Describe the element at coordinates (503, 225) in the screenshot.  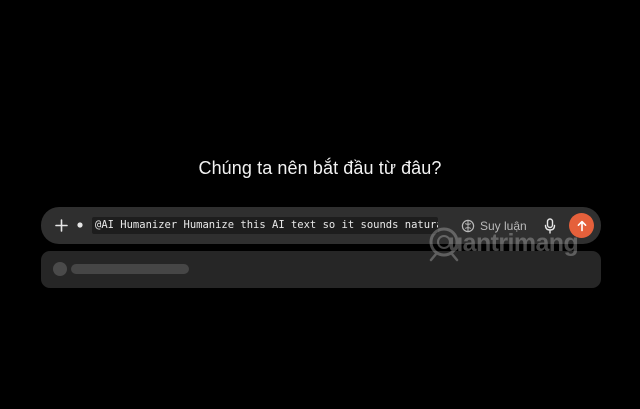
I see `reasoning-label: Suy luận` at that location.